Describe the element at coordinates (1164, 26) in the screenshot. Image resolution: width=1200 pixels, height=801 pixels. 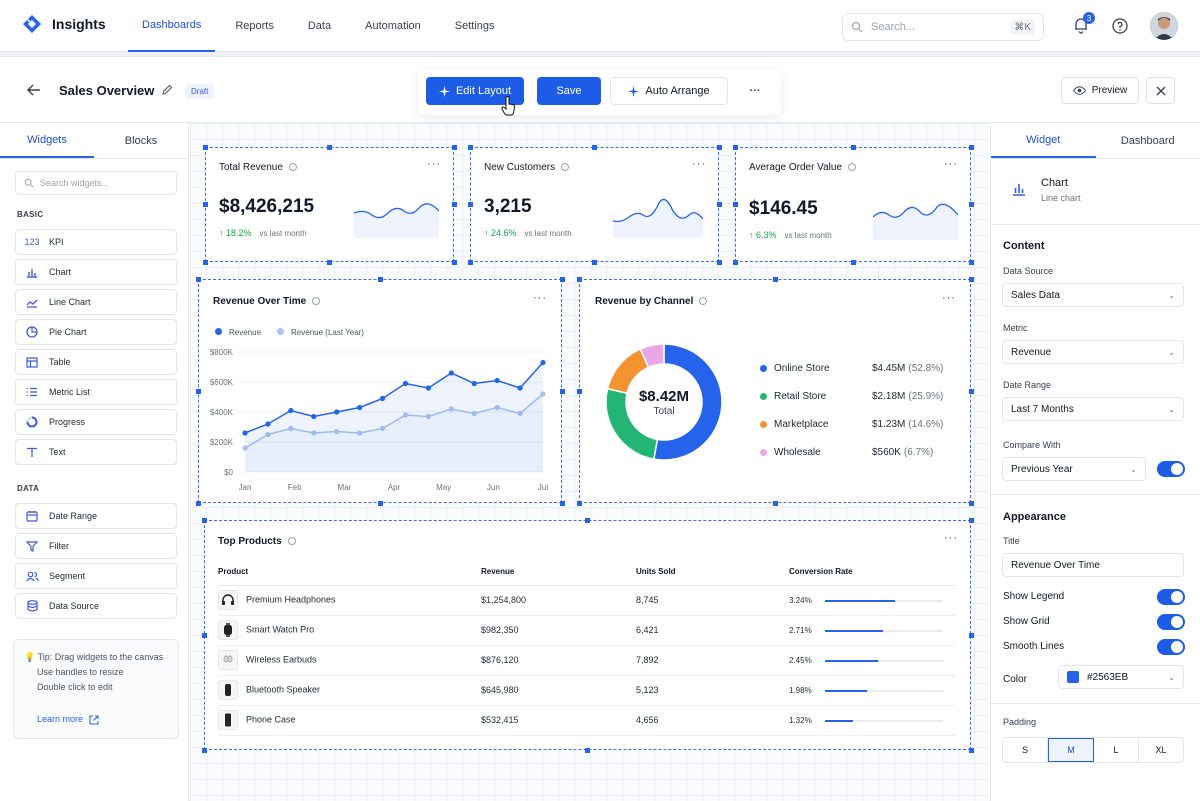
I see `user-avatar` at that location.